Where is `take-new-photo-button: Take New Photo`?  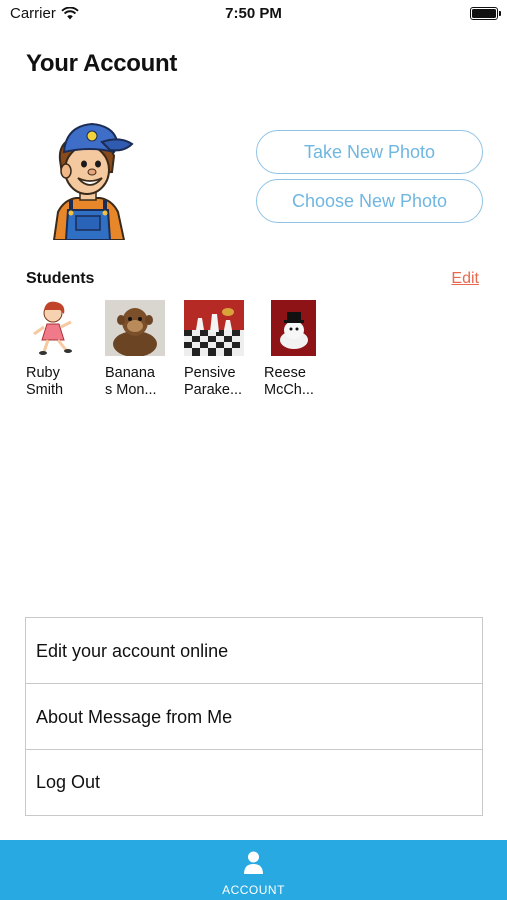
take-new-photo-button: Take New Photo is located at coordinates (369, 152).